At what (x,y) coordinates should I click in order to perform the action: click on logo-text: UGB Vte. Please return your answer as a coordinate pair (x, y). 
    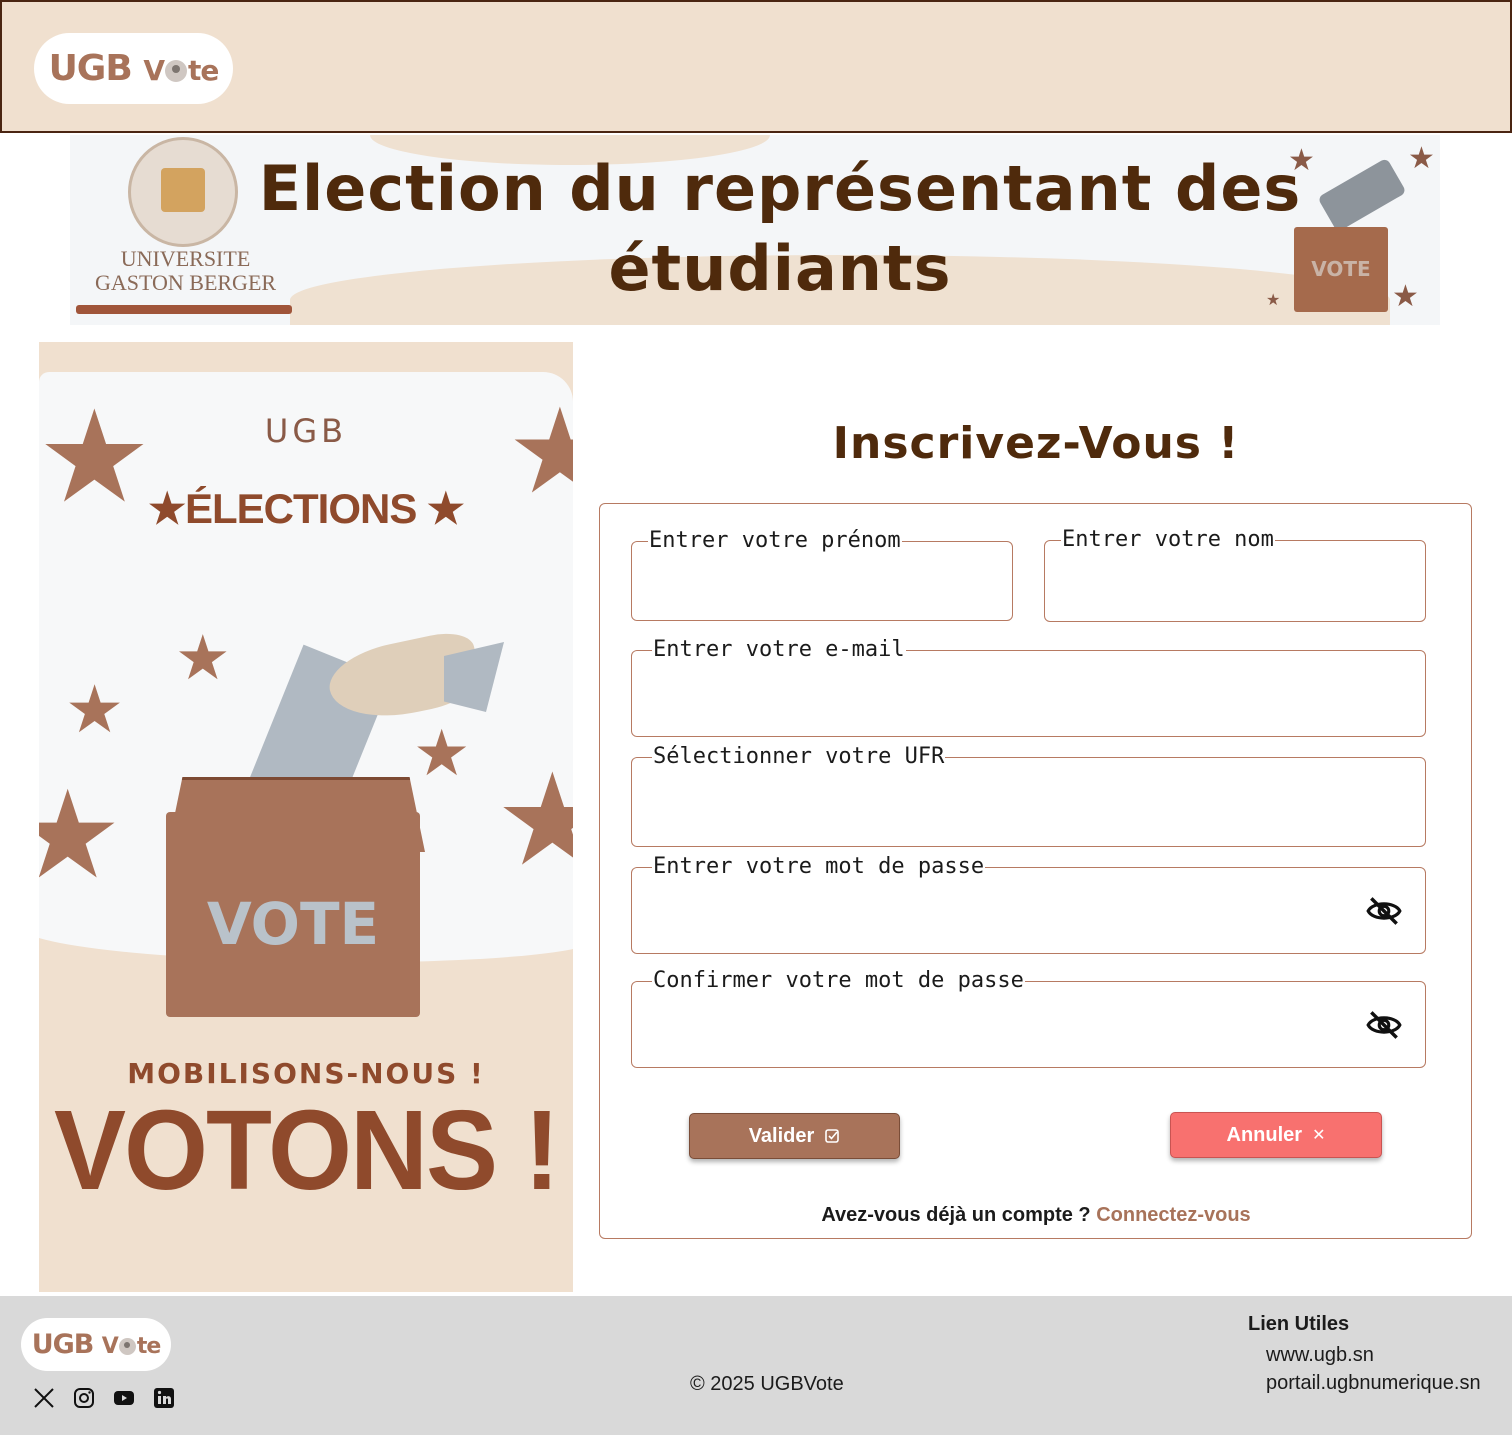
    Looking at the image, I should click on (134, 68).